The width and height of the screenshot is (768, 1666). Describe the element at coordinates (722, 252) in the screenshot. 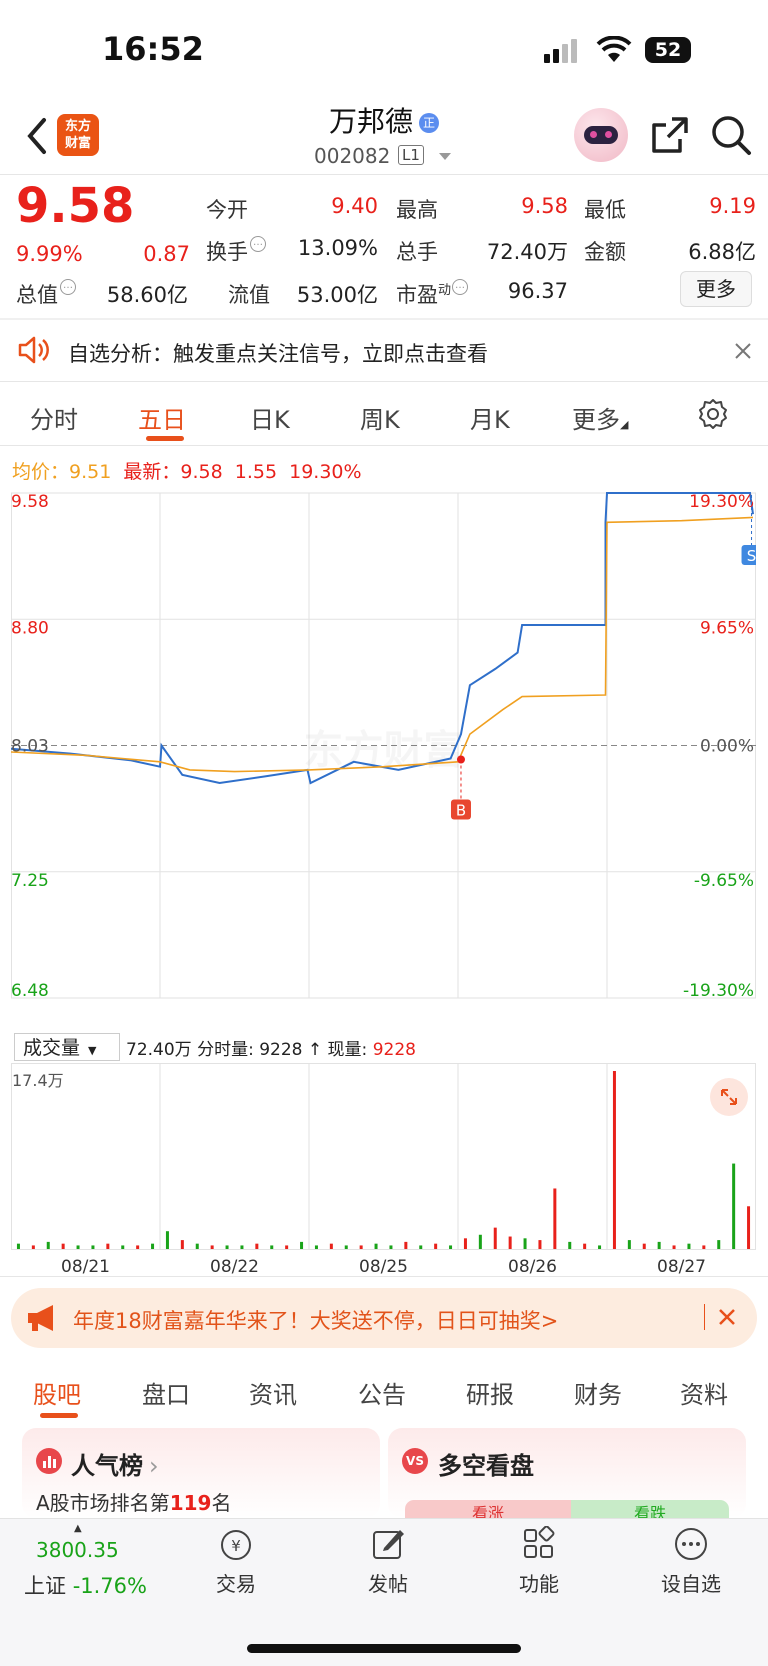

I see `amount-value: 6.88亿` at that location.